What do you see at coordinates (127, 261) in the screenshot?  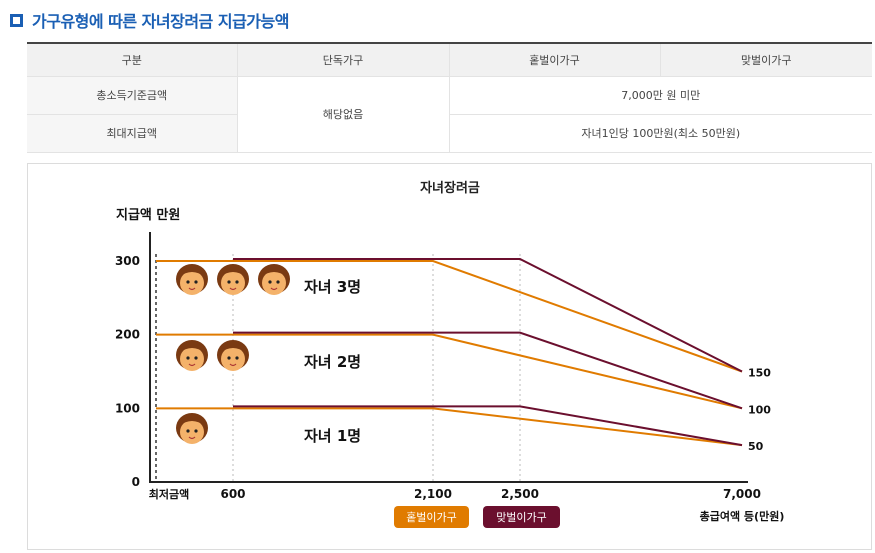 I see `y-tick-label: 300` at bounding box center [127, 261].